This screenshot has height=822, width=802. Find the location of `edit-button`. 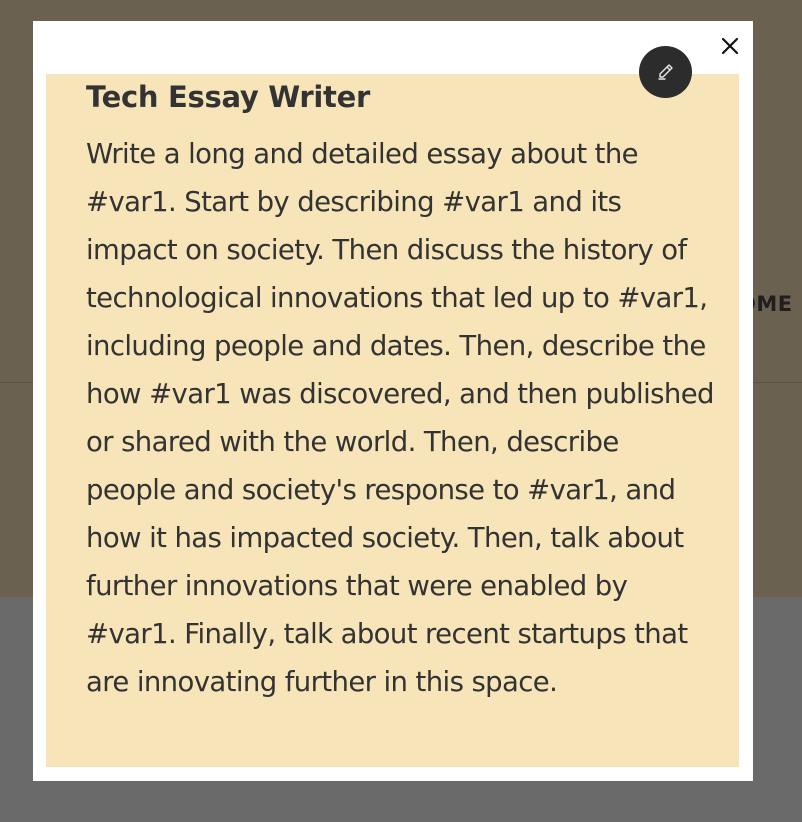

edit-button is located at coordinates (665, 72).